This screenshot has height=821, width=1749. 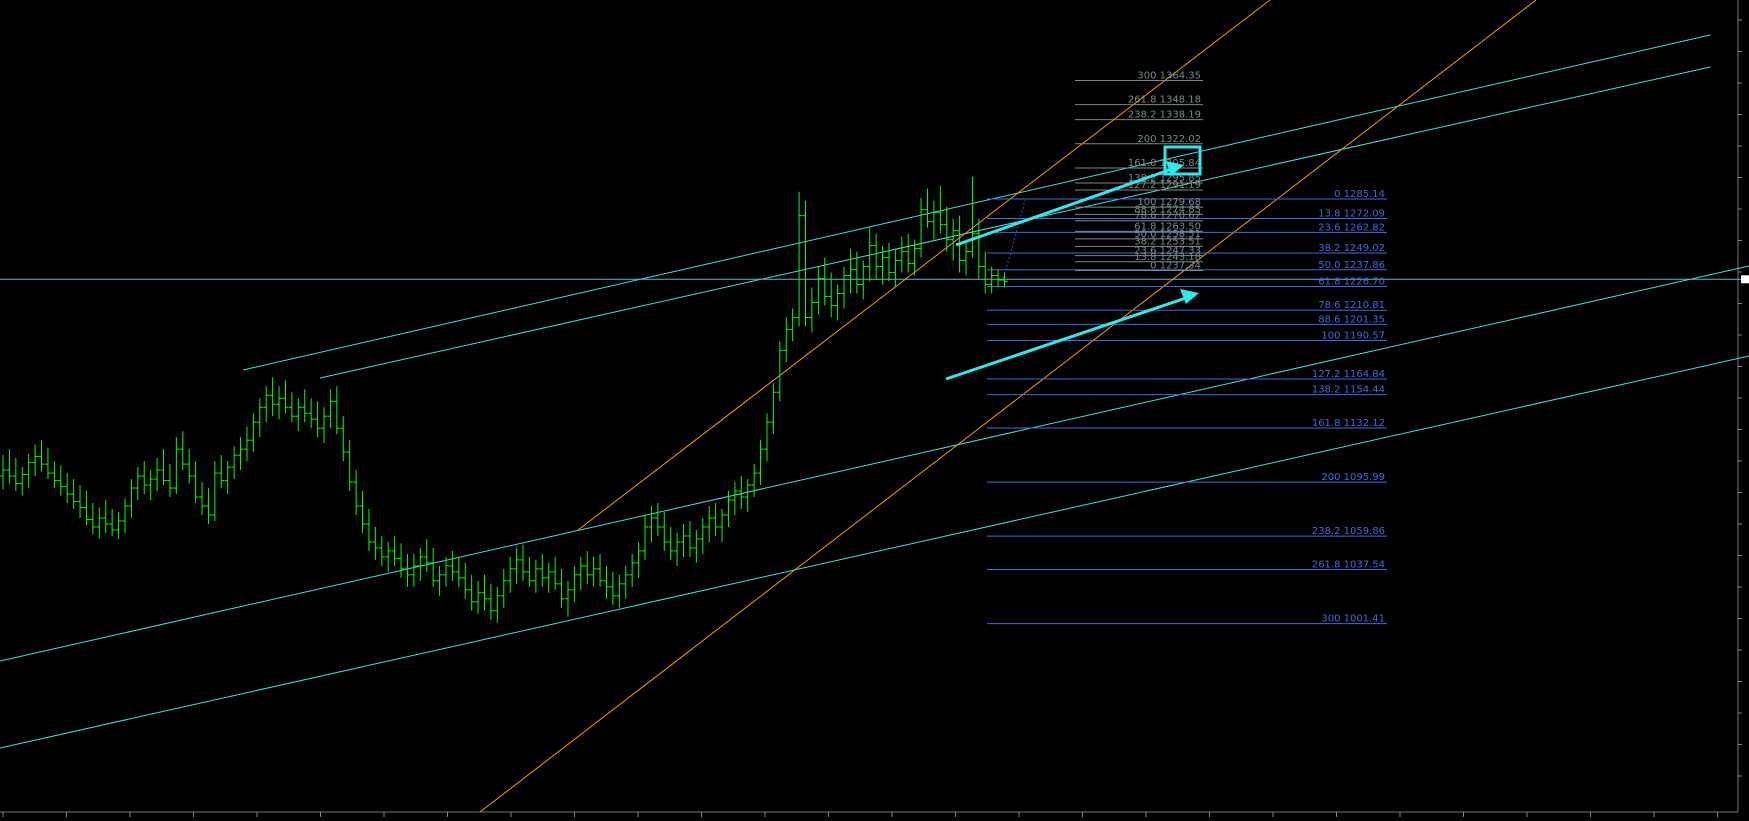 What do you see at coordinates (1348, 423) in the screenshot?
I see `fib-label: 161.8 1132.12` at bounding box center [1348, 423].